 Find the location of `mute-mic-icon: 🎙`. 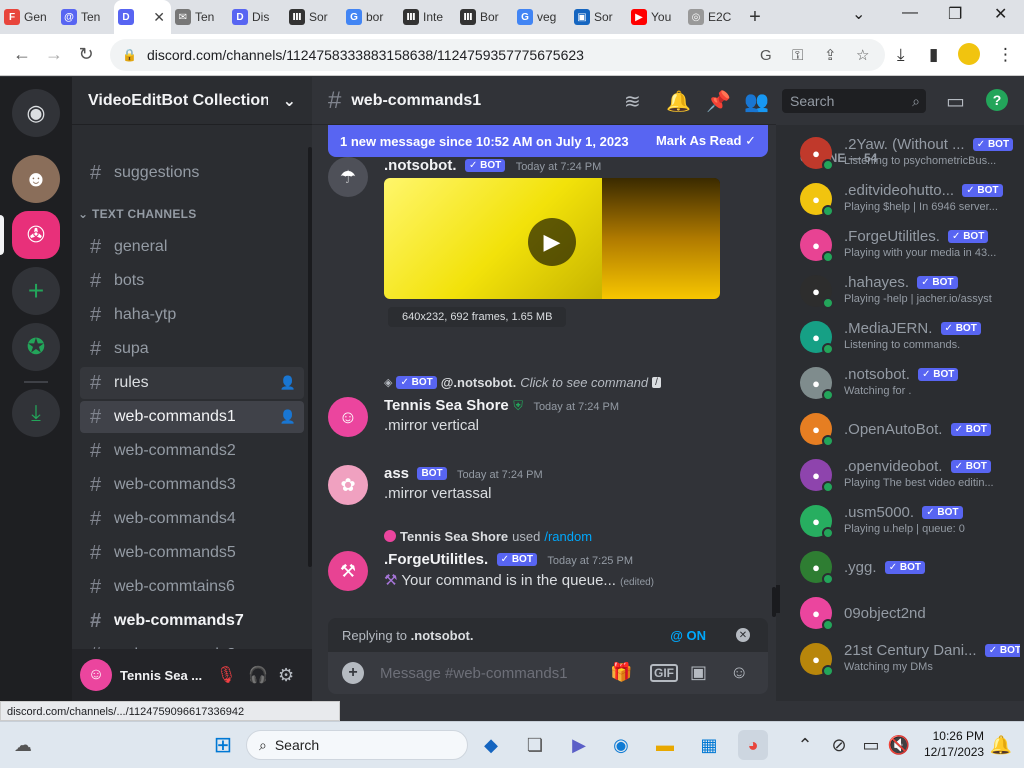

mute-mic-icon: 🎙 is located at coordinates (226, 675).